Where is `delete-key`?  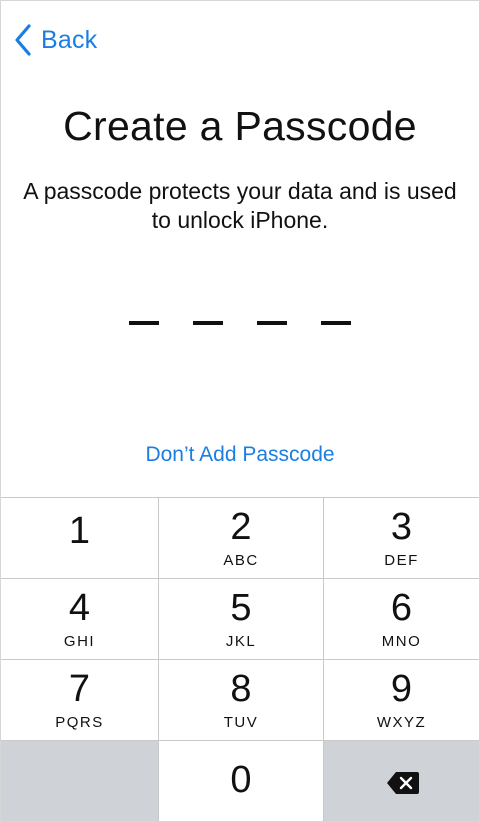
delete-key is located at coordinates (401, 781).